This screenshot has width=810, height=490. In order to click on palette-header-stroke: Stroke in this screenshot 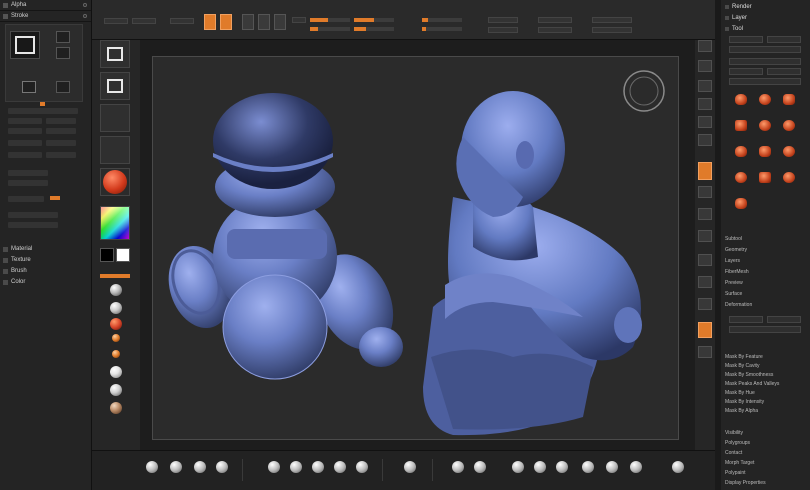, I will do `click(45, 16)`.